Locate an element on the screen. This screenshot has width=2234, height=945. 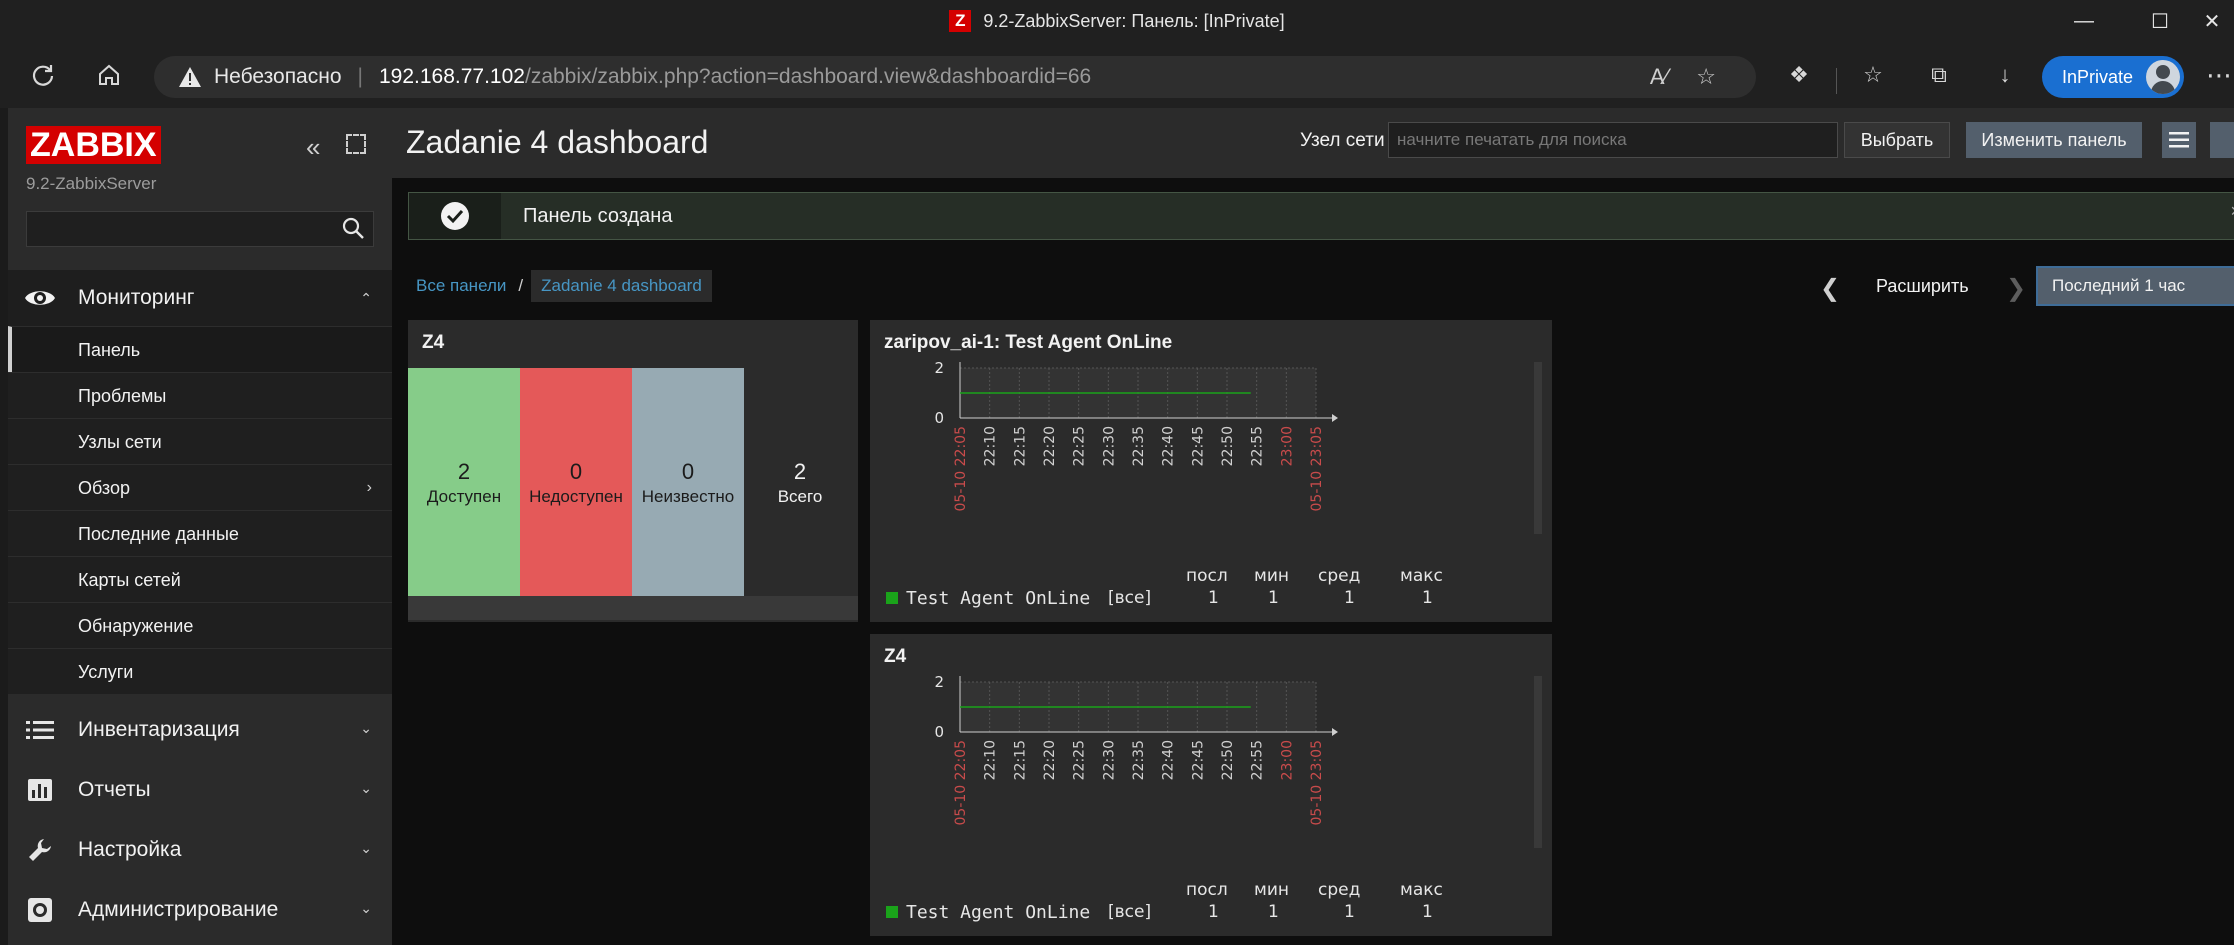
fullscreen-button is located at coordinates (2222, 140).